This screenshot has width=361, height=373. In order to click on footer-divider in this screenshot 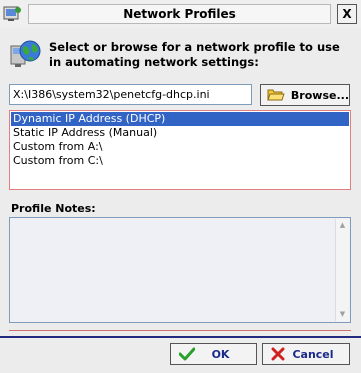, I will do `click(180, 337)`.